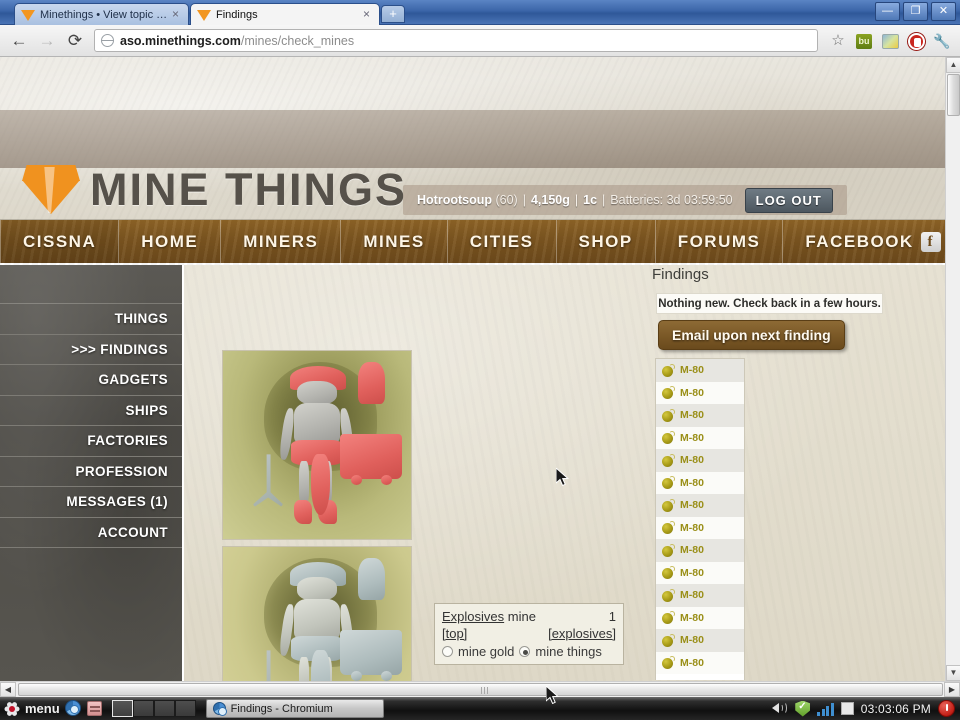 The height and width of the screenshot is (720, 960). I want to click on account-coins: 1c, so click(590, 200).